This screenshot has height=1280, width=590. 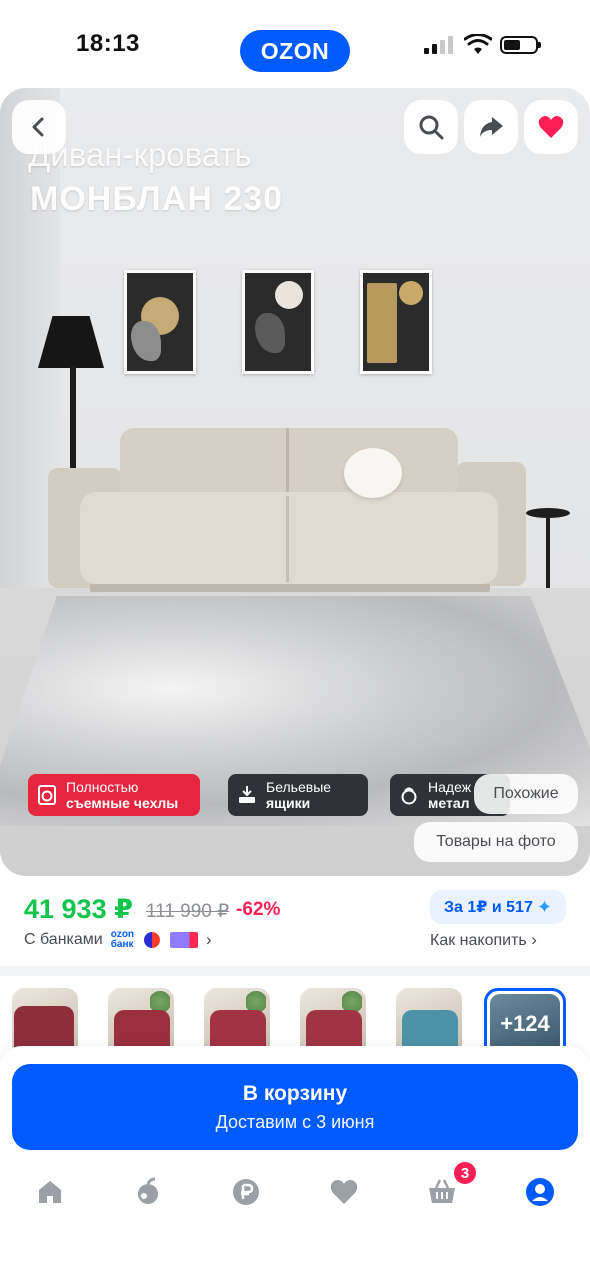 I want to click on ozon-bank-logo: ozon банк, so click(x=122, y=939).